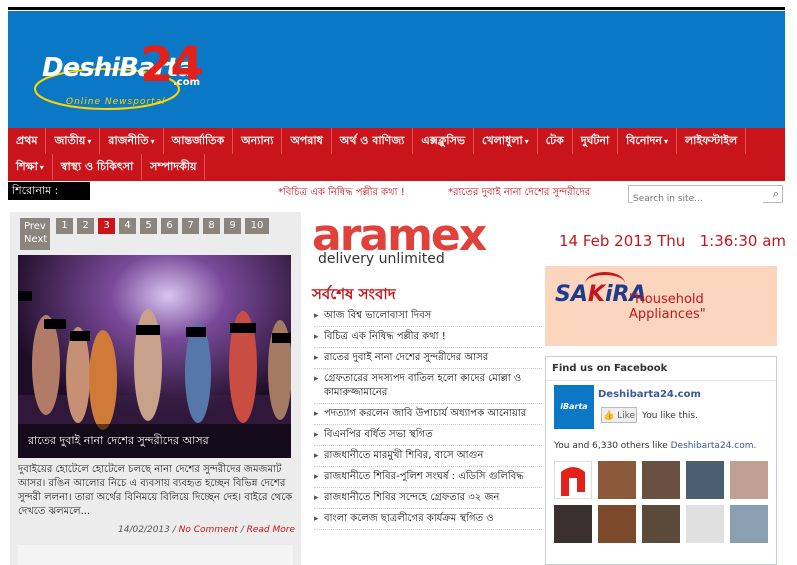  Describe the element at coordinates (154, 356) in the screenshot. I see `featured-image: রাতের দুবাই নানা দেশের সুন্দরীদের আসর` at that location.